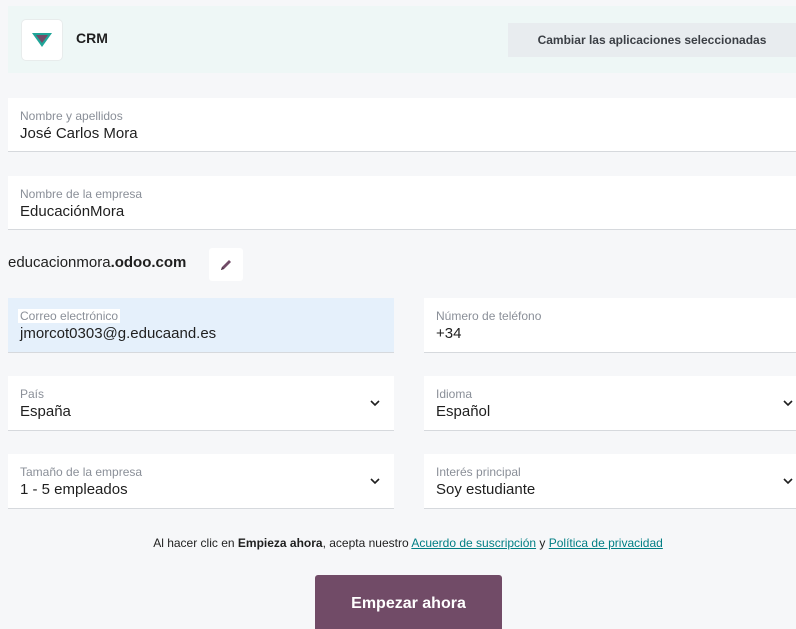 Image resolution: width=796 pixels, height=629 pixels. I want to click on edit-domain-button, so click(226, 264).